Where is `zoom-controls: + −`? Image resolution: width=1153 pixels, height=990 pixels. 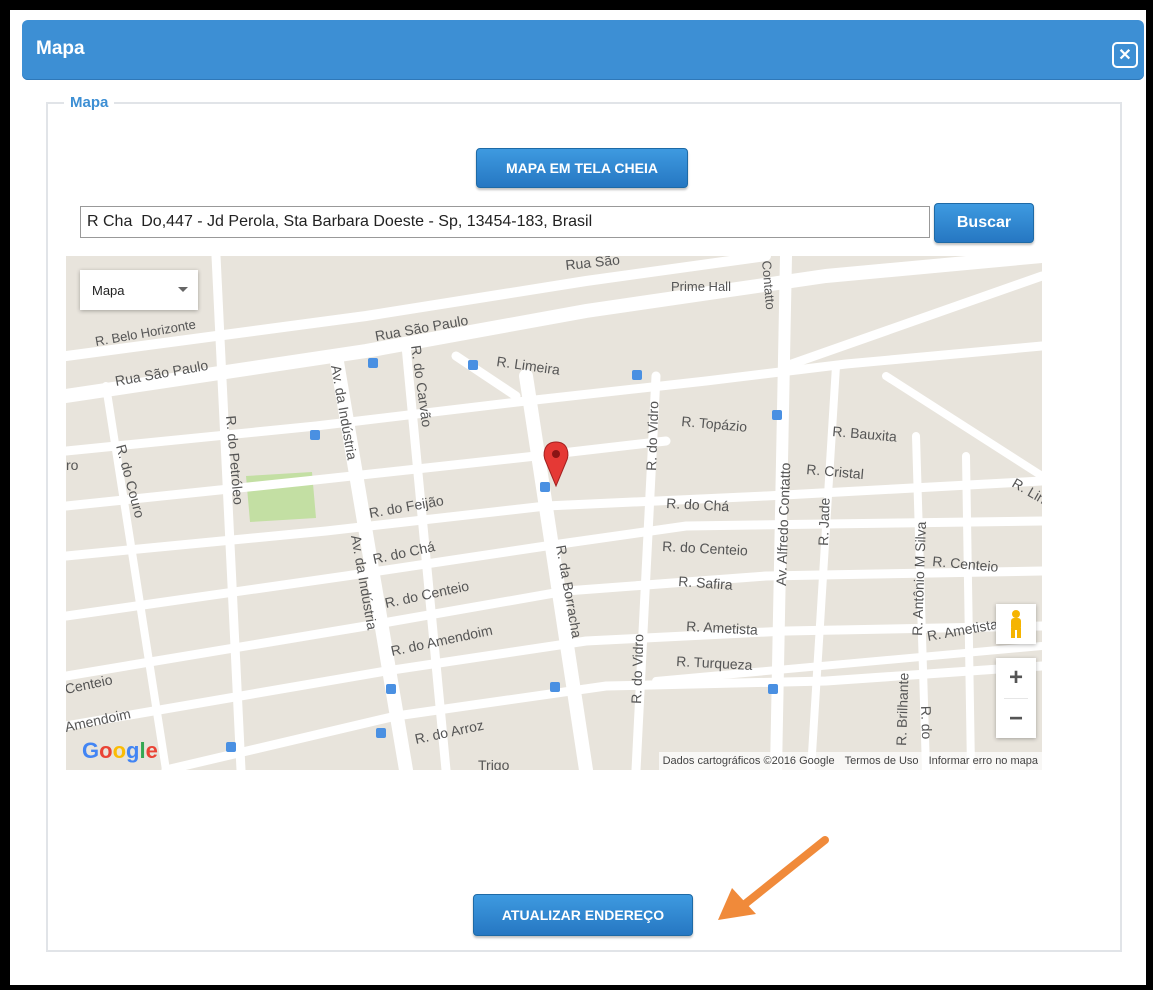 zoom-controls: + − is located at coordinates (1016, 698).